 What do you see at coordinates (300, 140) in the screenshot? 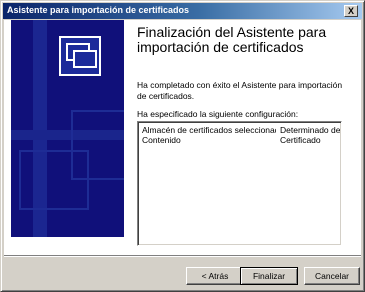
I see `setting-value: Certificado` at bounding box center [300, 140].